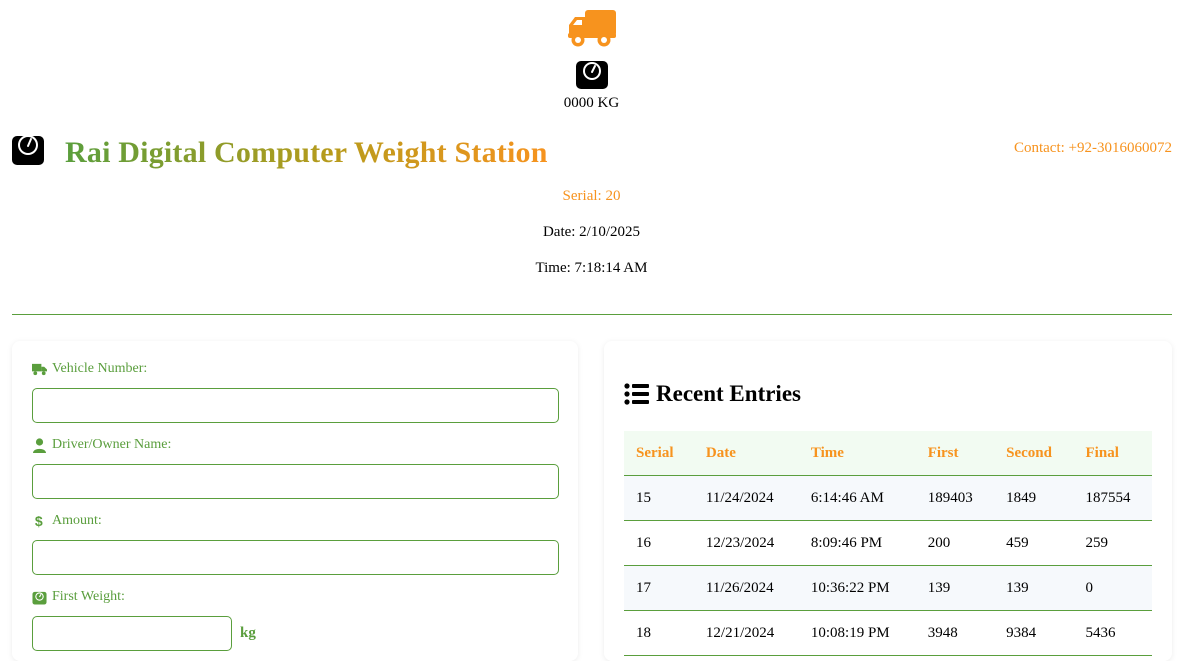 The image size is (1179, 661). I want to click on amount-input, so click(295, 557).